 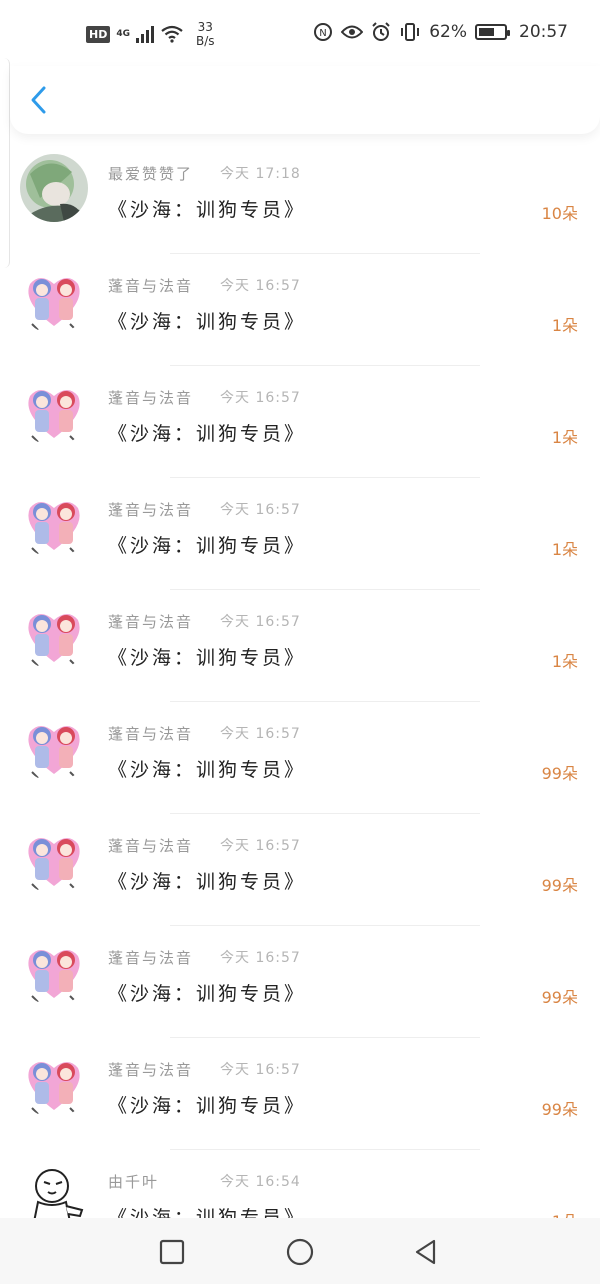 What do you see at coordinates (410, 32) in the screenshot?
I see `vibrate-icon` at bounding box center [410, 32].